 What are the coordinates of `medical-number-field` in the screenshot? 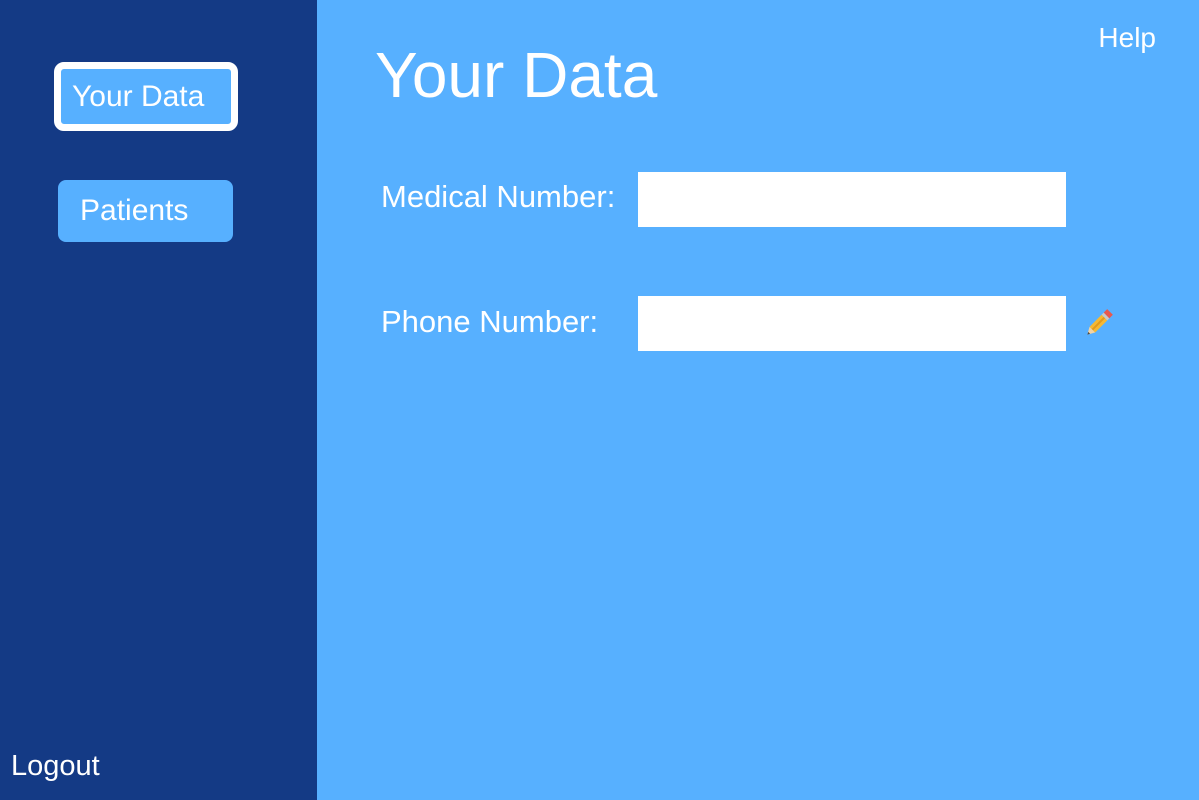 It's located at (852, 199).